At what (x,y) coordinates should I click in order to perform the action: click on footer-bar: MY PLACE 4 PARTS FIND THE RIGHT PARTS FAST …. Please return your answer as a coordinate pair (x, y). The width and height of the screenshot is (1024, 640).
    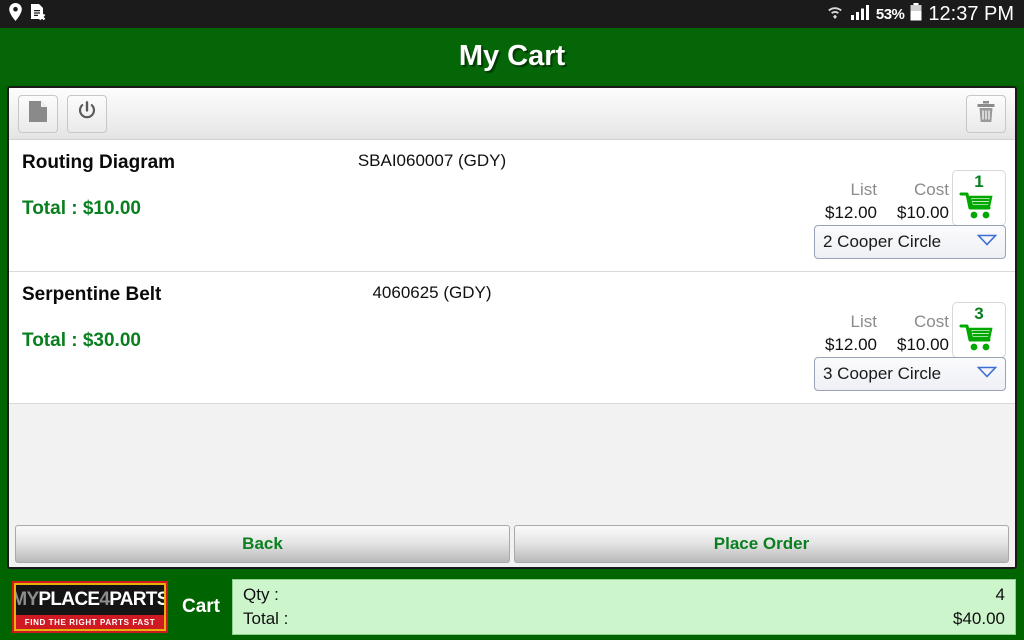
    Looking at the image, I should click on (512, 607).